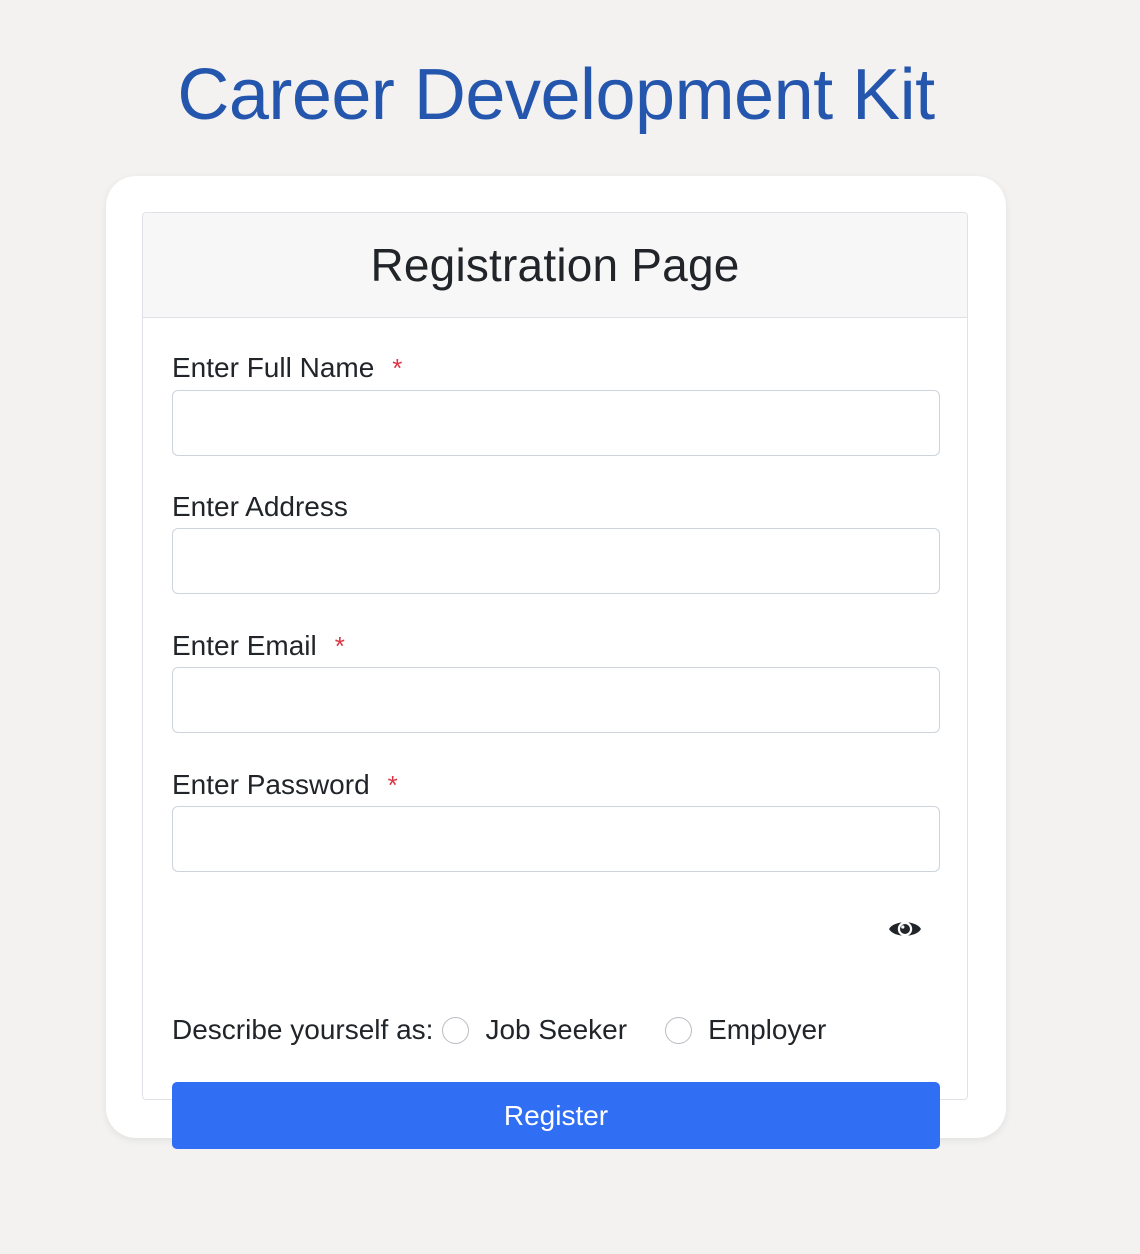 The width and height of the screenshot is (1140, 1254). Describe the element at coordinates (556, 1029) in the screenshot. I see `job-seeker-radio-label: Job Seeker` at that location.